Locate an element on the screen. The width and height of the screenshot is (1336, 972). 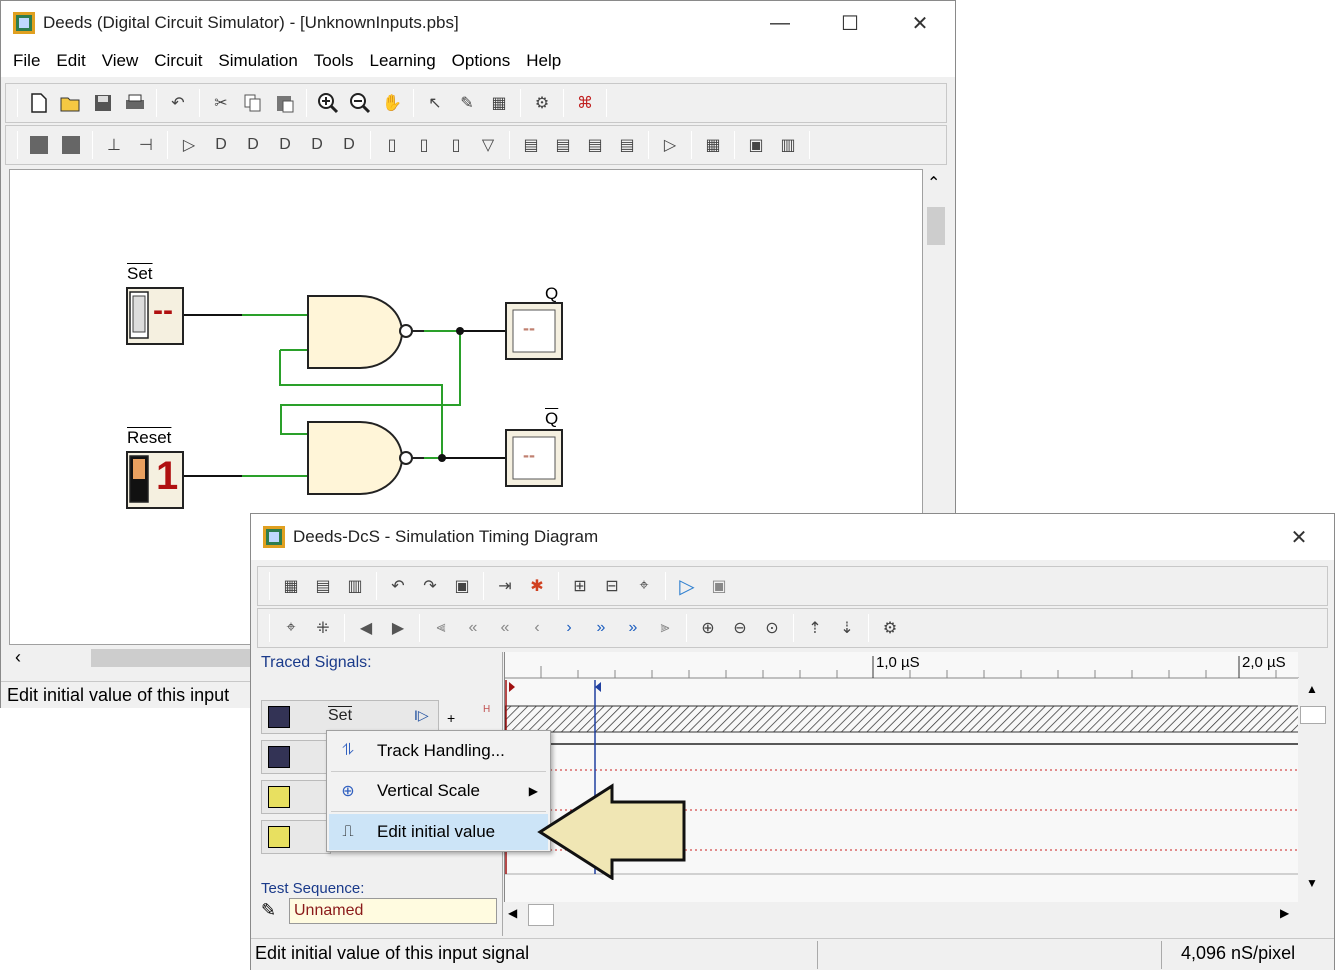
expand-icon: + is located at coordinates (451, 718).